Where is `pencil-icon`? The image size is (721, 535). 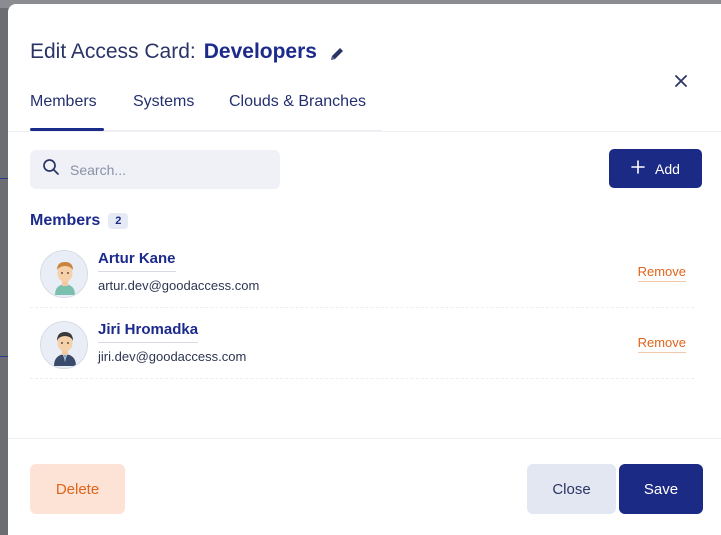
pencil-icon is located at coordinates (337, 52).